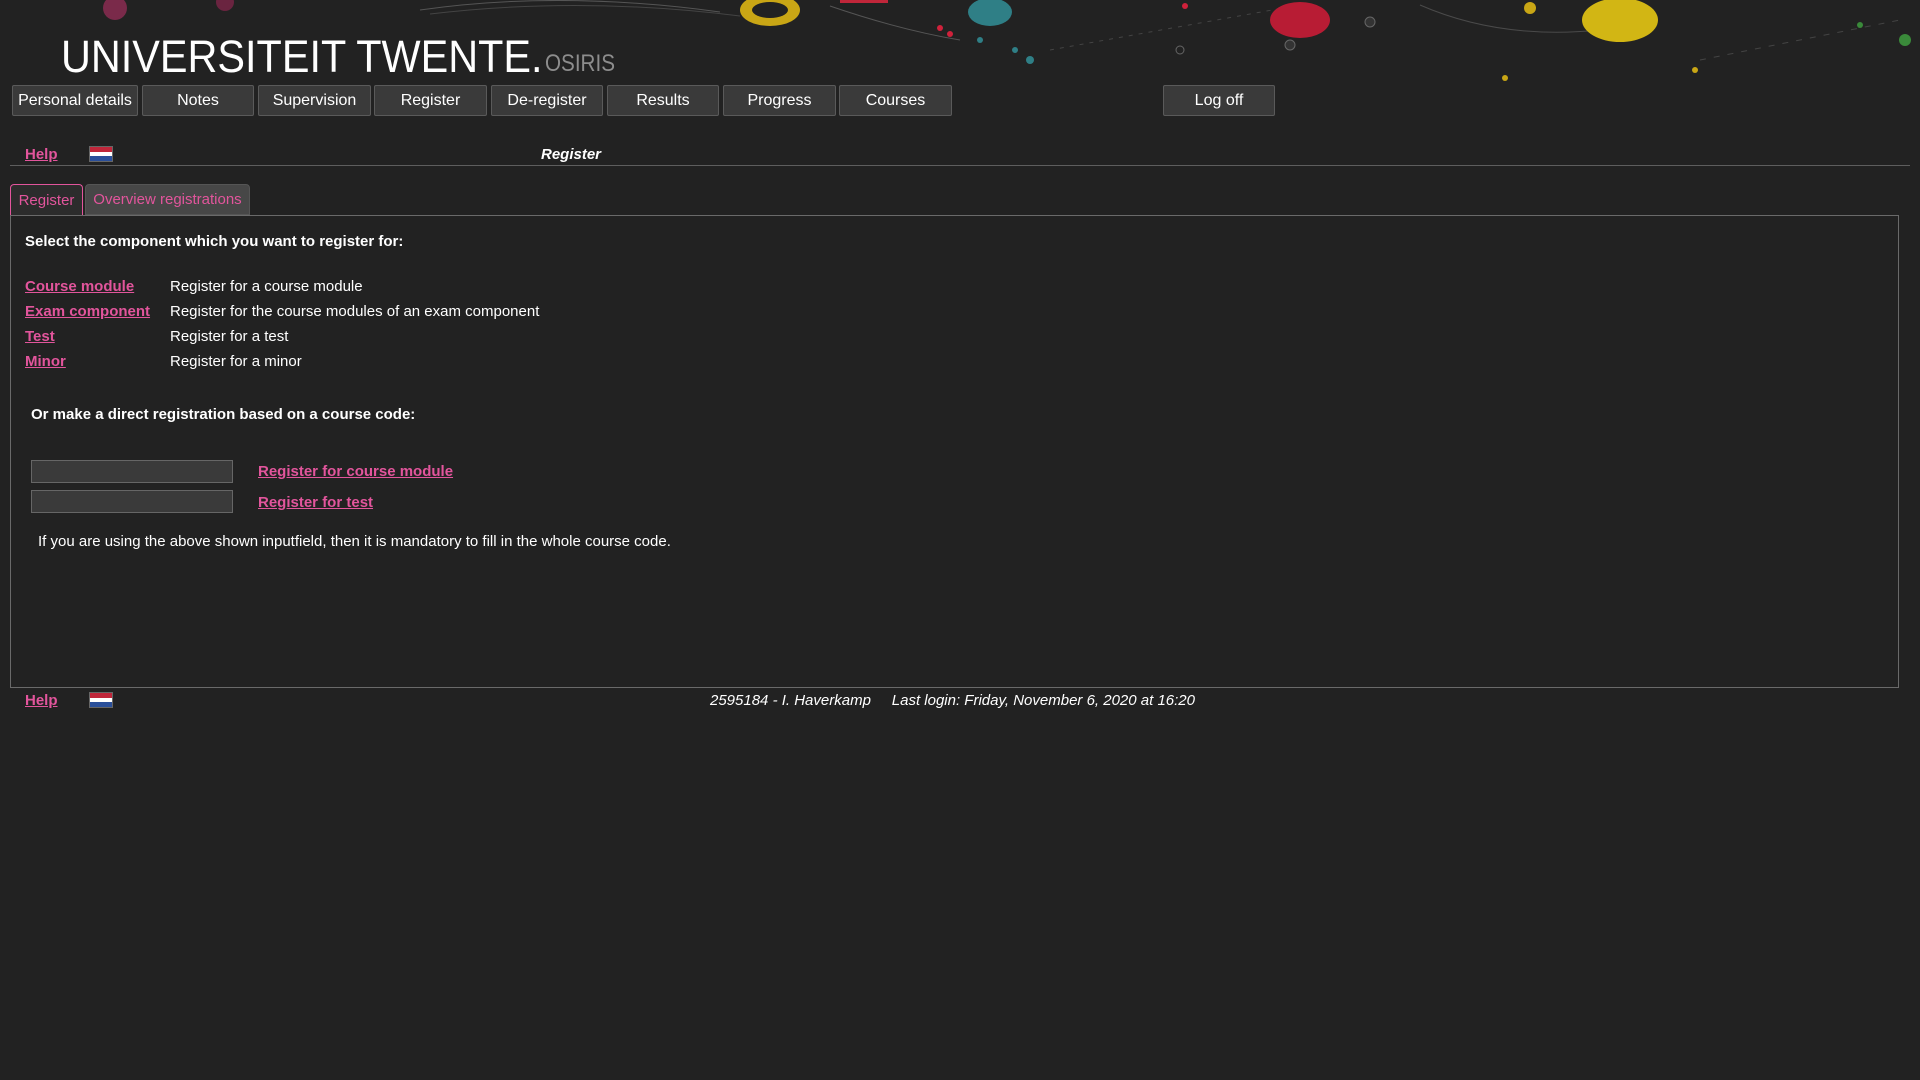 Image resolution: width=1920 pixels, height=1080 pixels. What do you see at coordinates (895, 100) in the screenshot?
I see `nav-courses: Courses` at bounding box center [895, 100].